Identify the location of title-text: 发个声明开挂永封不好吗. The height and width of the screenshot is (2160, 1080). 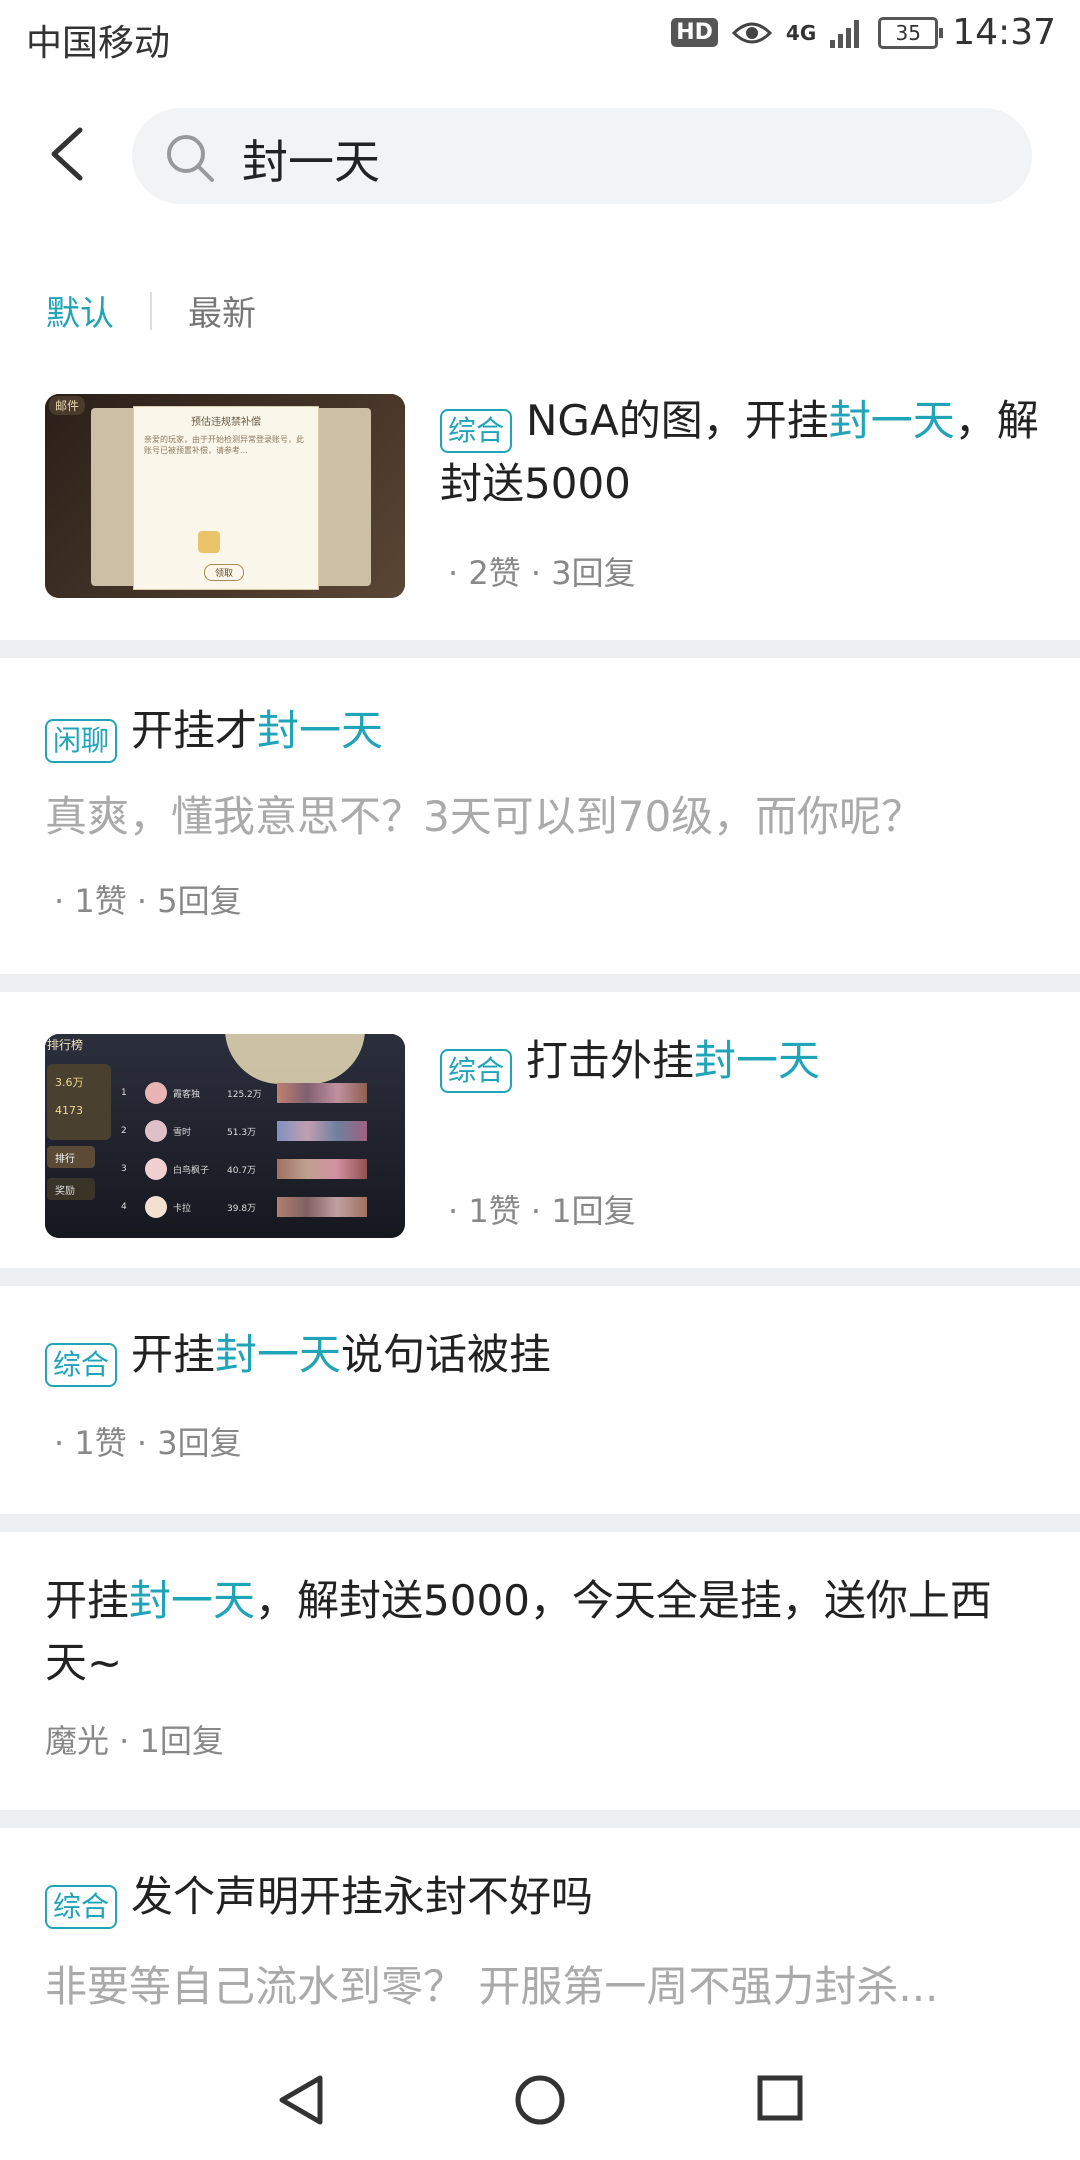
(362, 1896).